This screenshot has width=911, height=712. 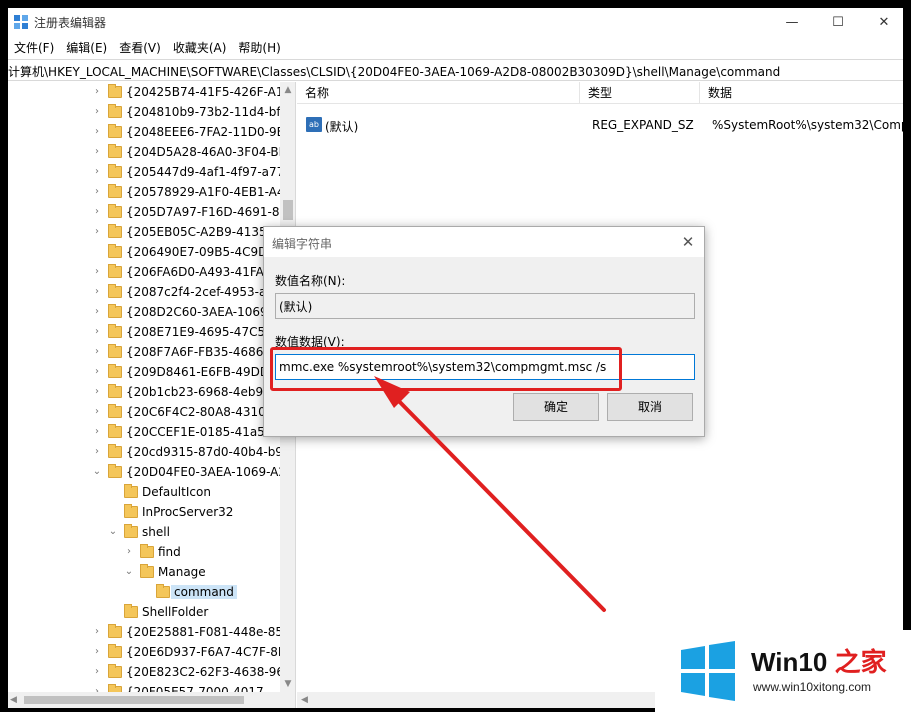 I want to click on red-highlight-box, so click(x=446, y=369).